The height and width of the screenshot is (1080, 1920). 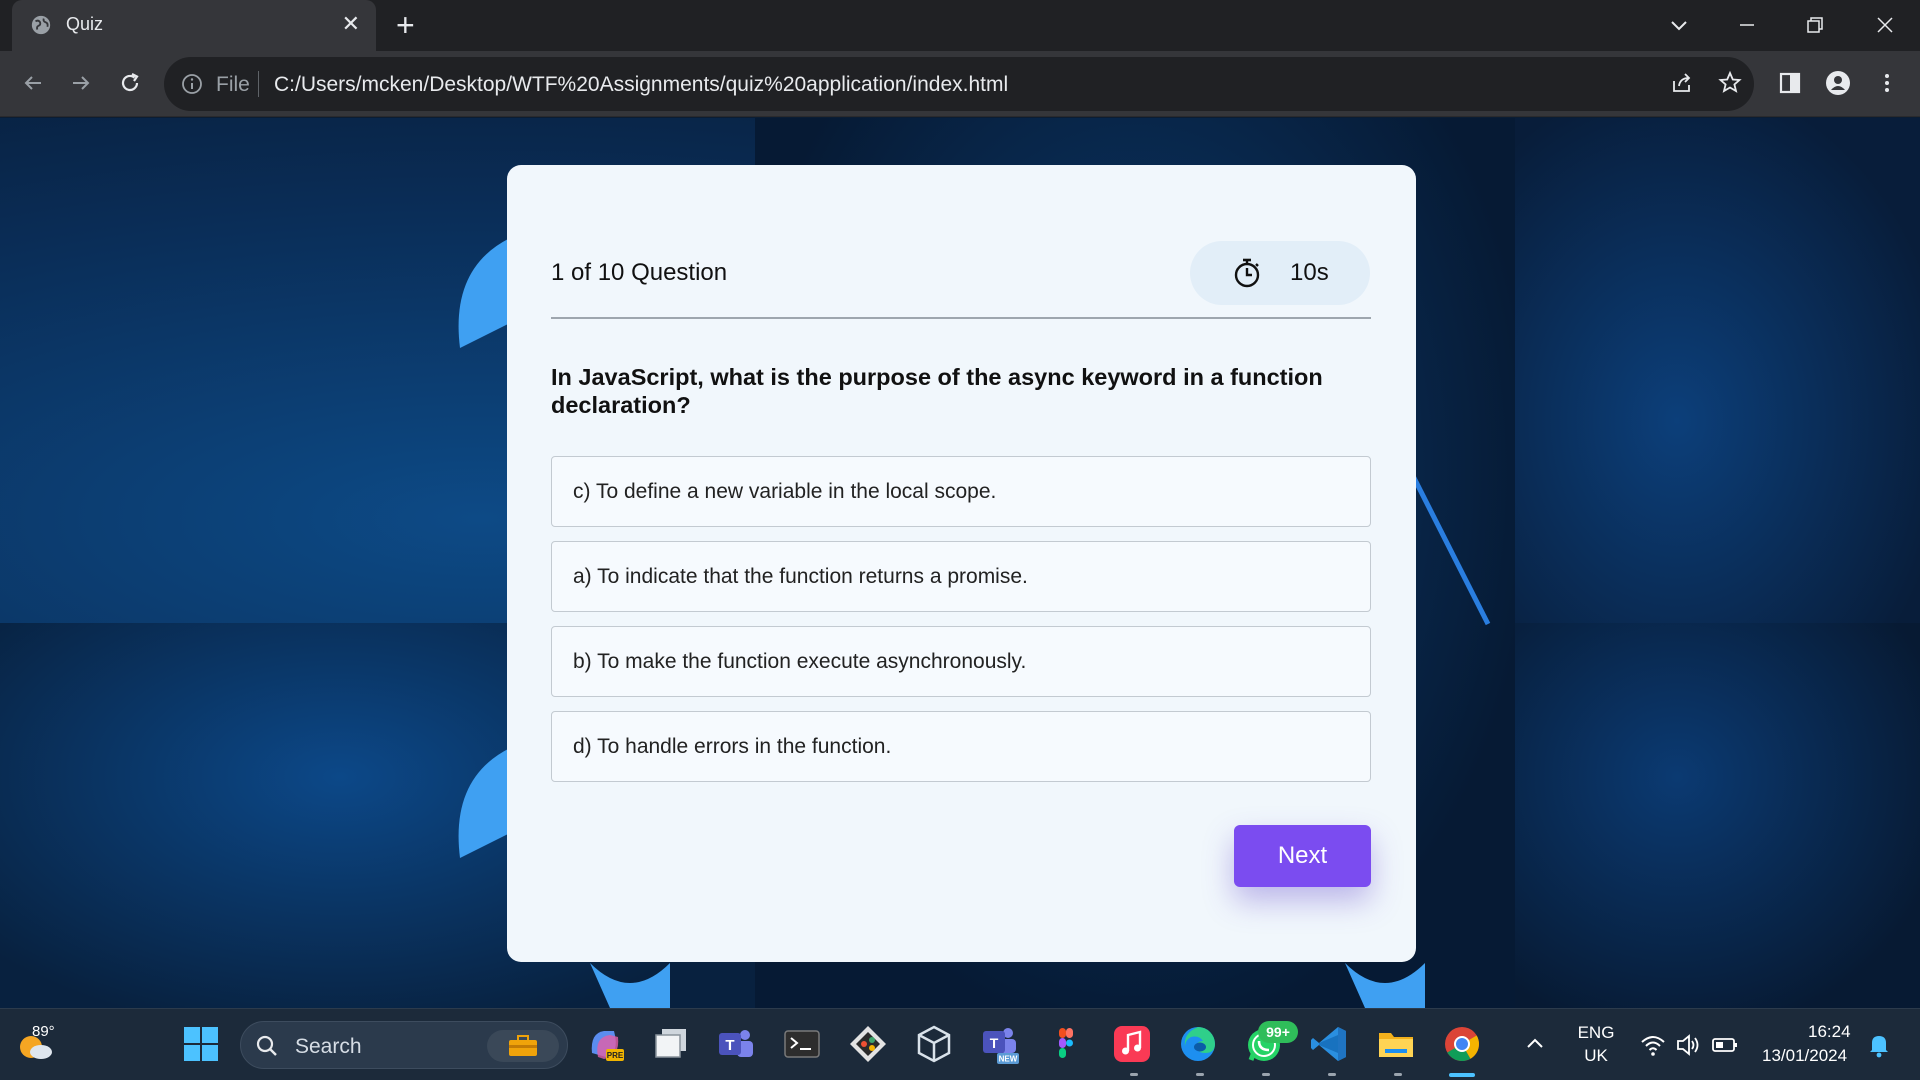 I want to click on teams-classic-icon: T, so click(x=736, y=1044).